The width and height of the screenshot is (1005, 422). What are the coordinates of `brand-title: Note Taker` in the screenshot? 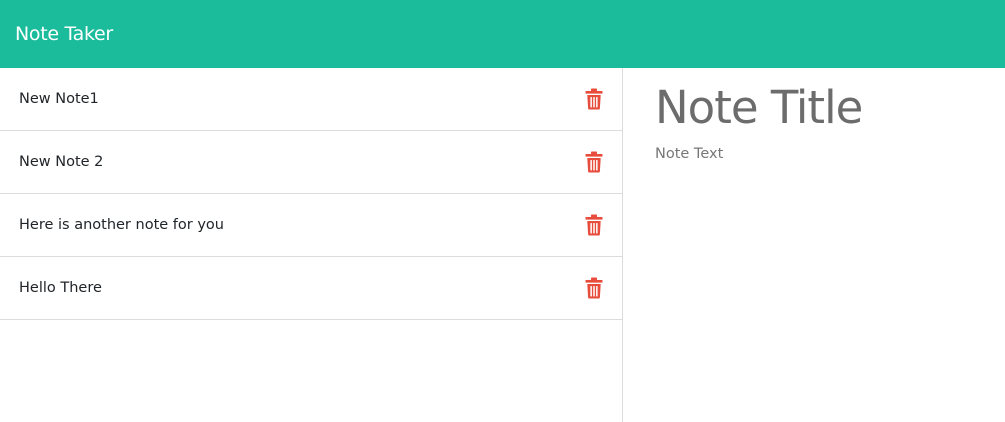 It's located at (64, 34).